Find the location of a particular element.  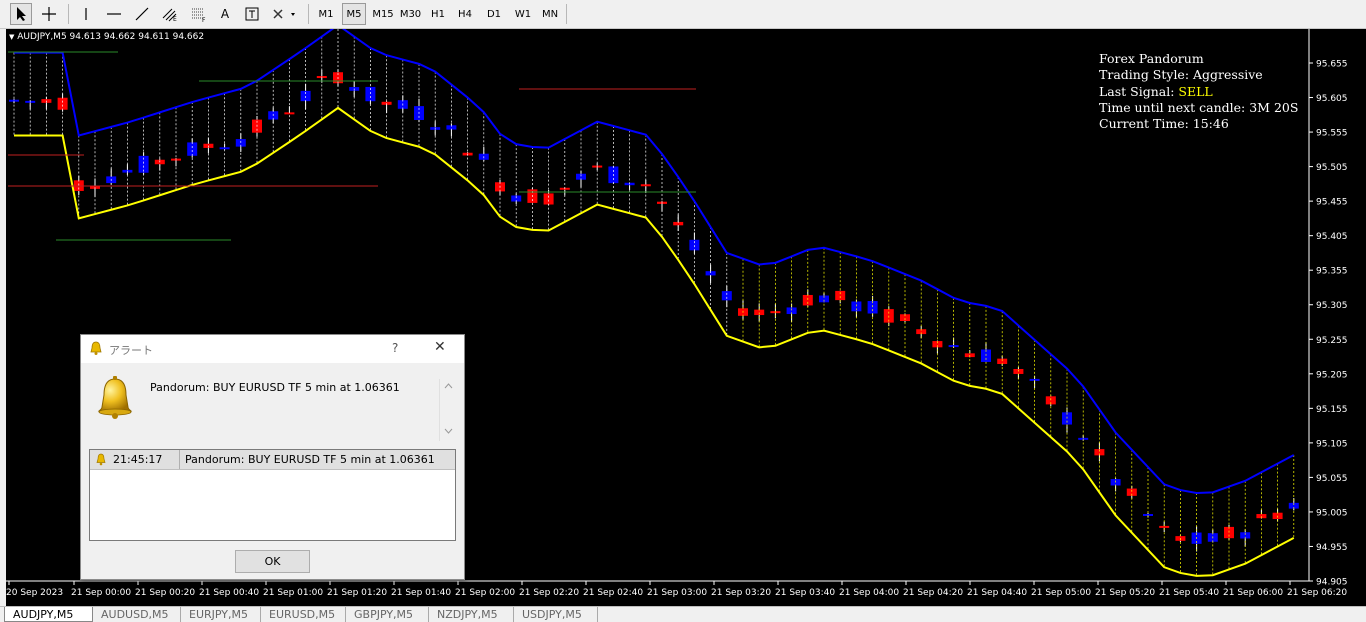

arrows-icon is located at coordinates (284, 14).